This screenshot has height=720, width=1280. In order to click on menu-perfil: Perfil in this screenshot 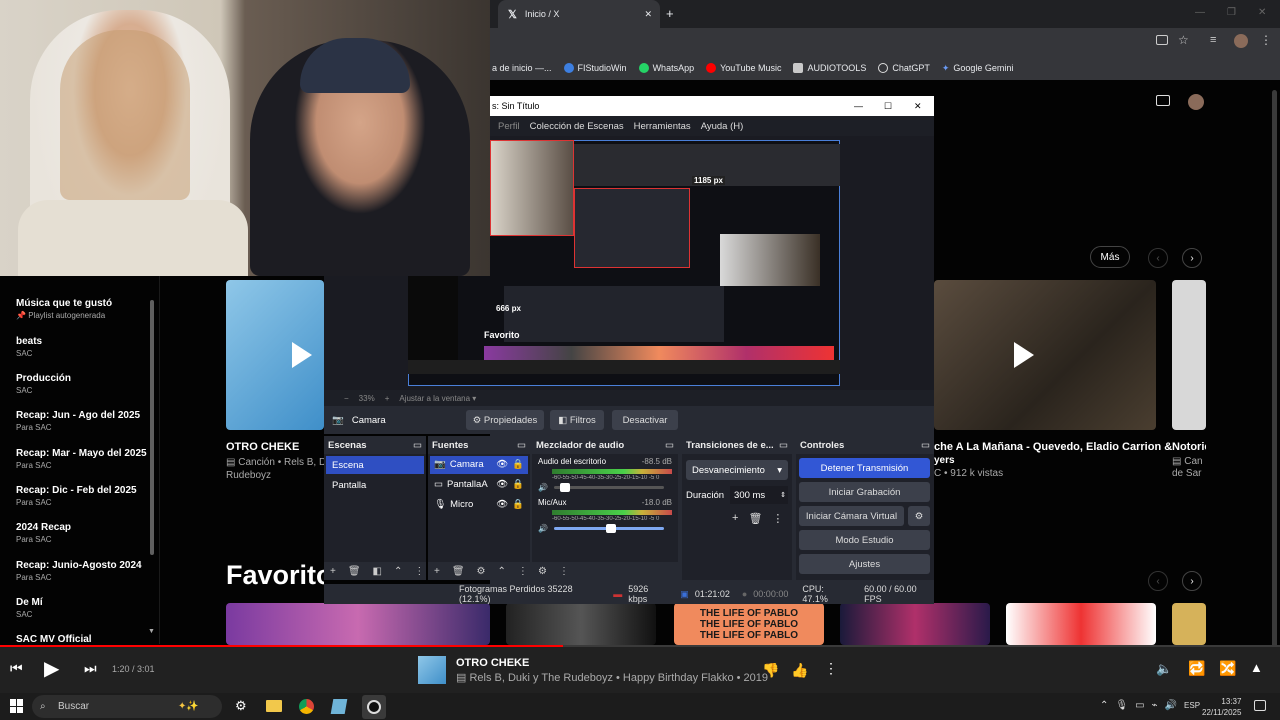, I will do `click(509, 126)`.